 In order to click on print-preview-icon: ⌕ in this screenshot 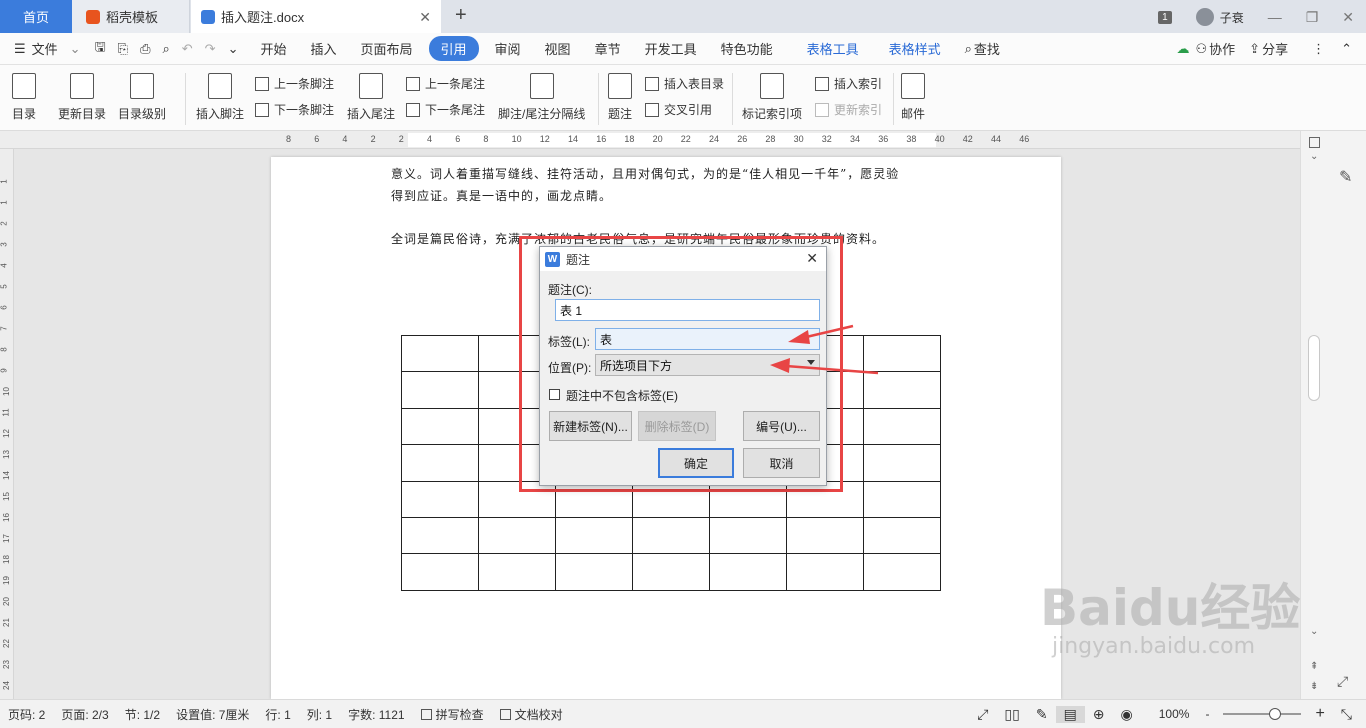, I will do `click(165, 49)`.